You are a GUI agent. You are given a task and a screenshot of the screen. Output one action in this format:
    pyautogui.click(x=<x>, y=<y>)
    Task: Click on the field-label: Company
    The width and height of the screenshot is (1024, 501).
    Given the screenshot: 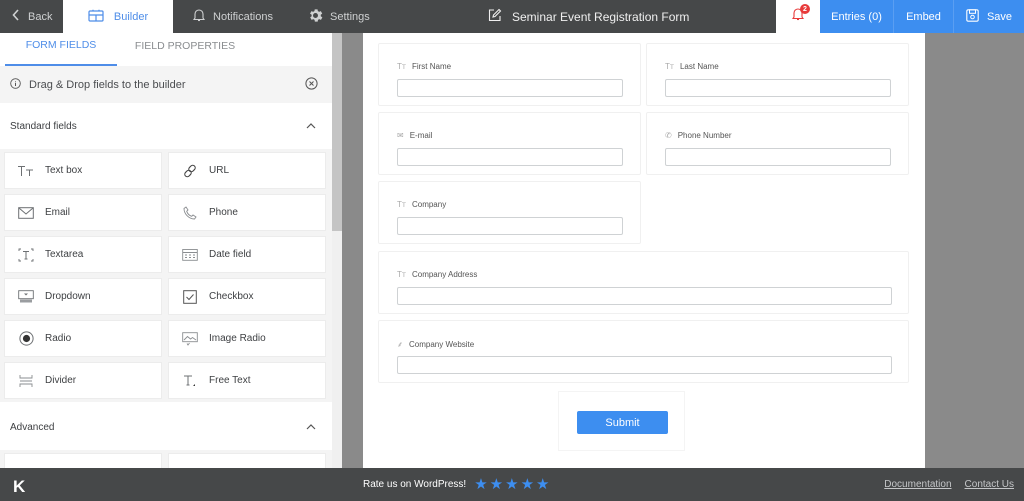 What is the action you would take?
    pyautogui.click(x=429, y=204)
    